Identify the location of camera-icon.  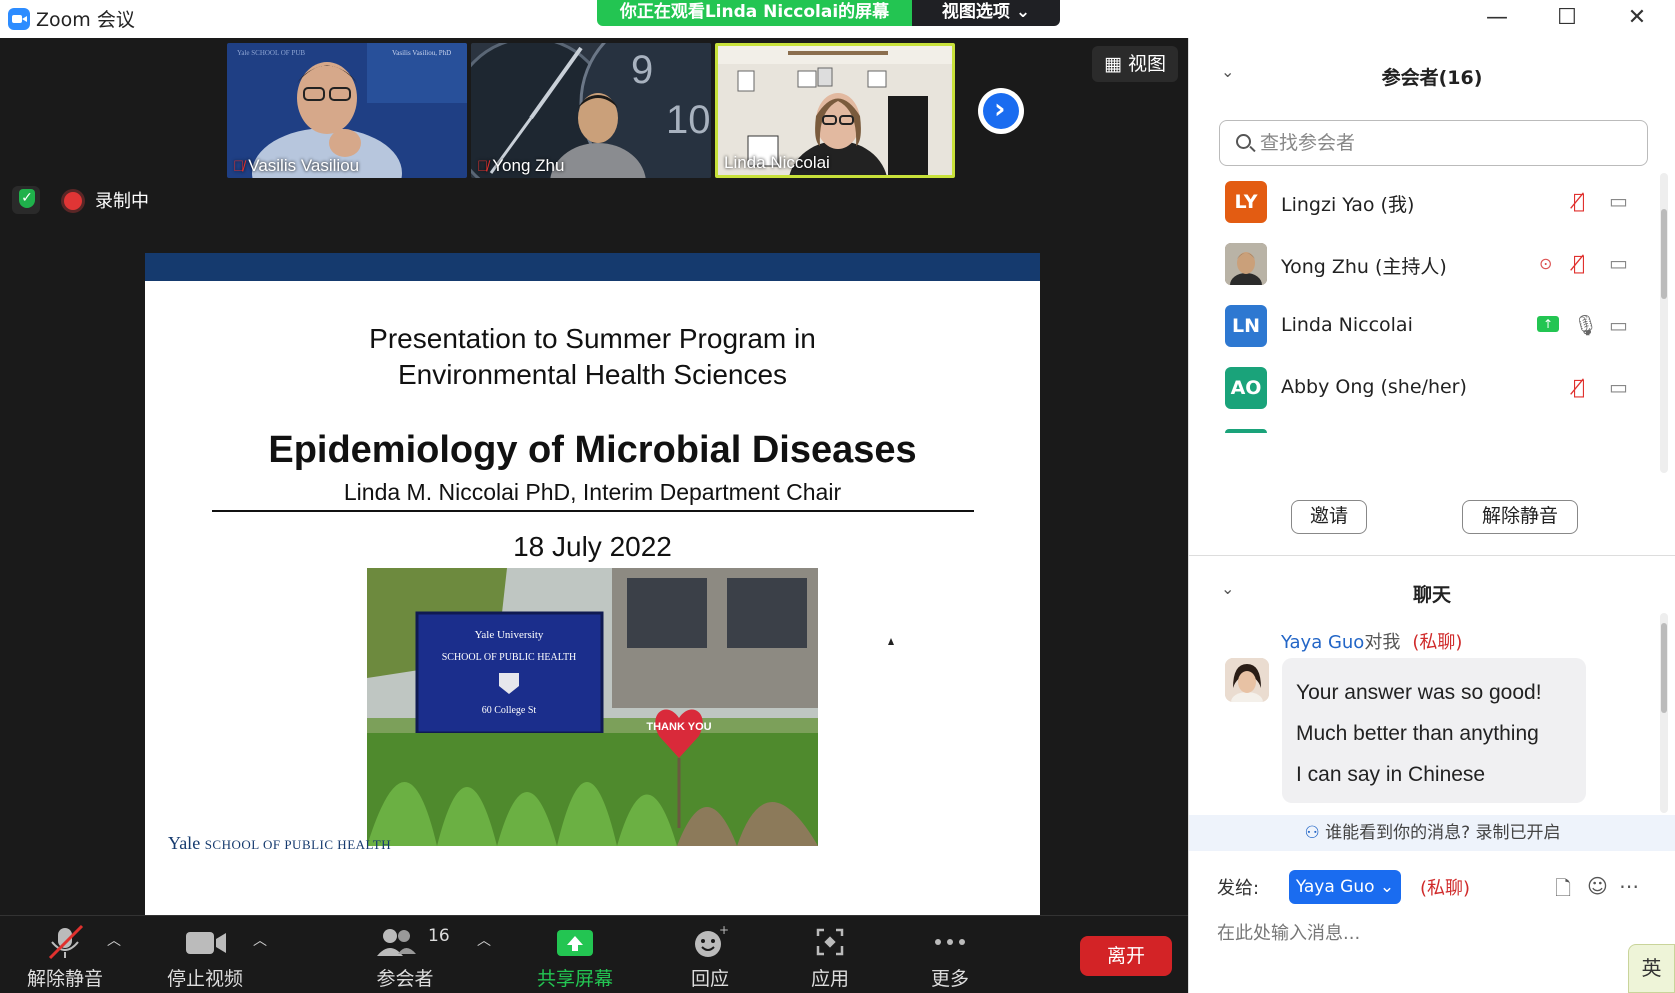
(206, 943).